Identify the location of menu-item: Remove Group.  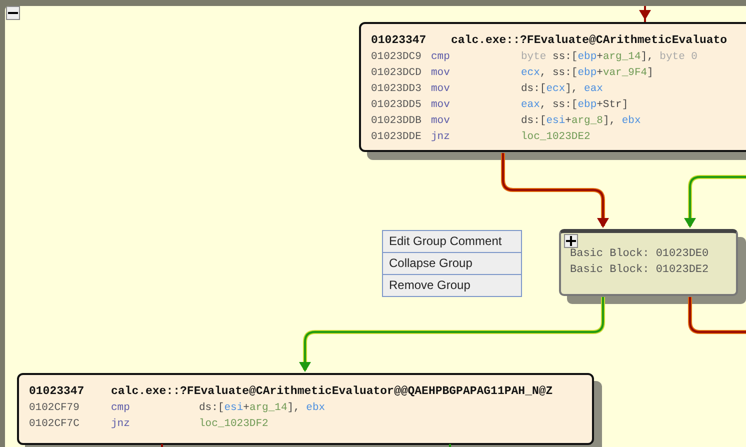
(452, 285).